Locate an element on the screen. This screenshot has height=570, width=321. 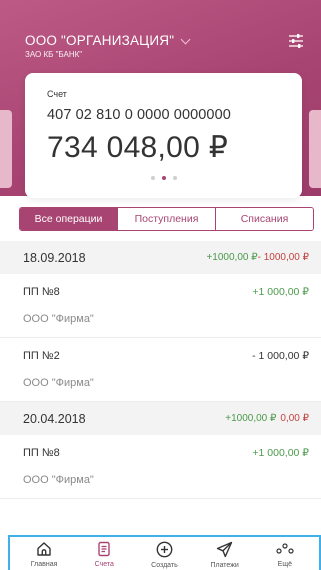
chevron-down-icon is located at coordinates (185, 39).